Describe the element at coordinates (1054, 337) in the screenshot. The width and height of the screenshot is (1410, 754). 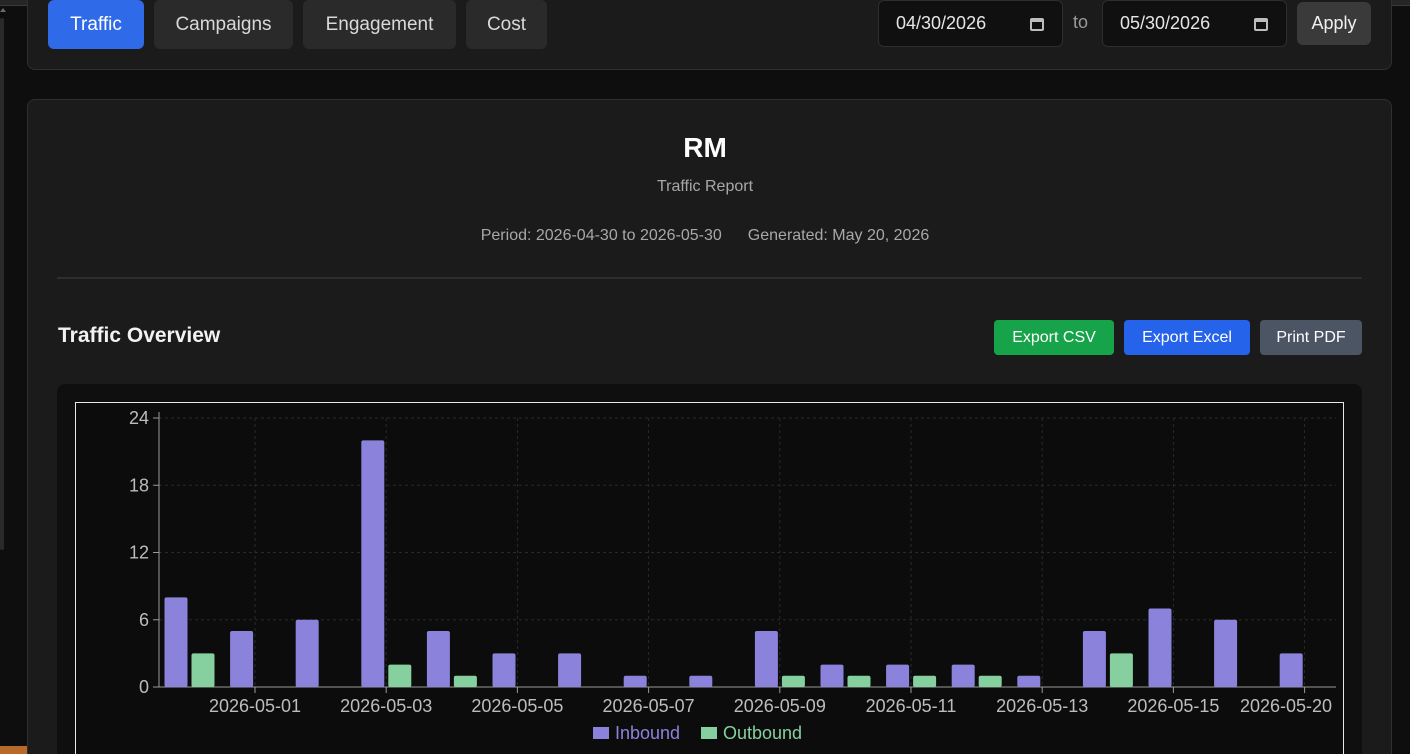
I see `export-csv-button: Export CSV` at that location.